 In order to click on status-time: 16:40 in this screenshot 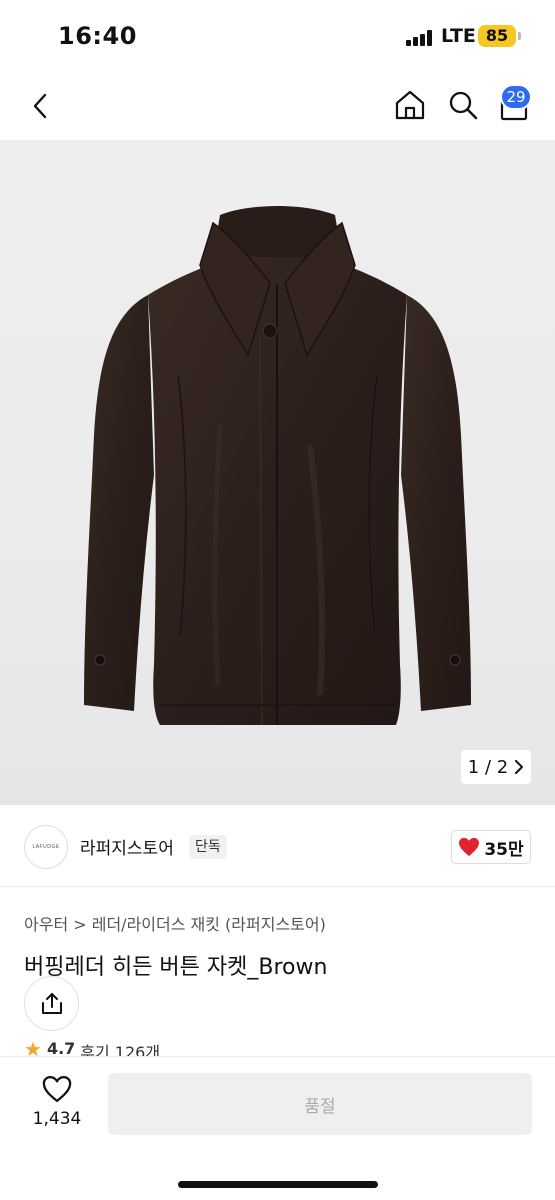, I will do `click(97, 36)`.